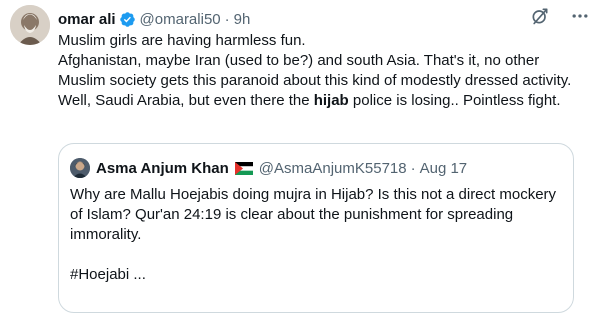 Image resolution: width=600 pixels, height=313 pixels. I want to click on author-name: omar ali, so click(87, 19).